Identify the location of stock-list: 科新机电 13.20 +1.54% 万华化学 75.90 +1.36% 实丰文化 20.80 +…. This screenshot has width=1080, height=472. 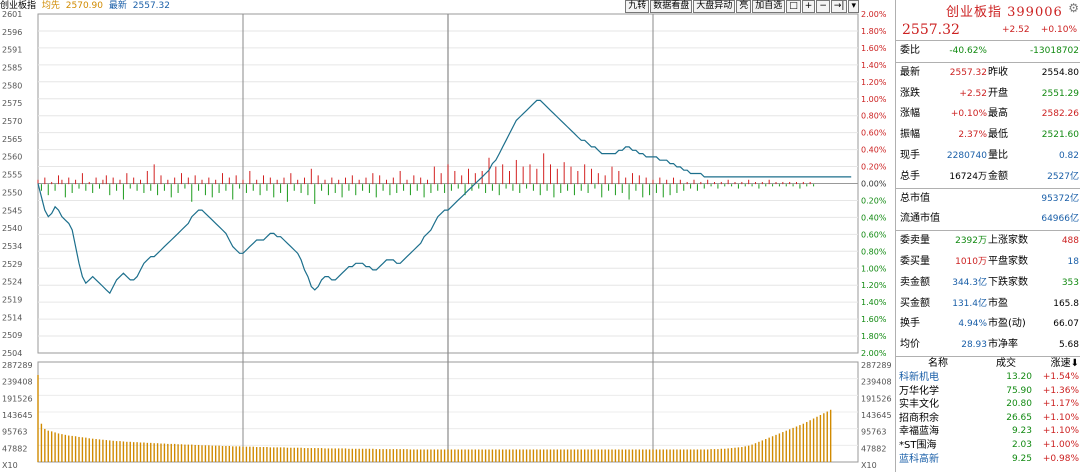
(988, 418).